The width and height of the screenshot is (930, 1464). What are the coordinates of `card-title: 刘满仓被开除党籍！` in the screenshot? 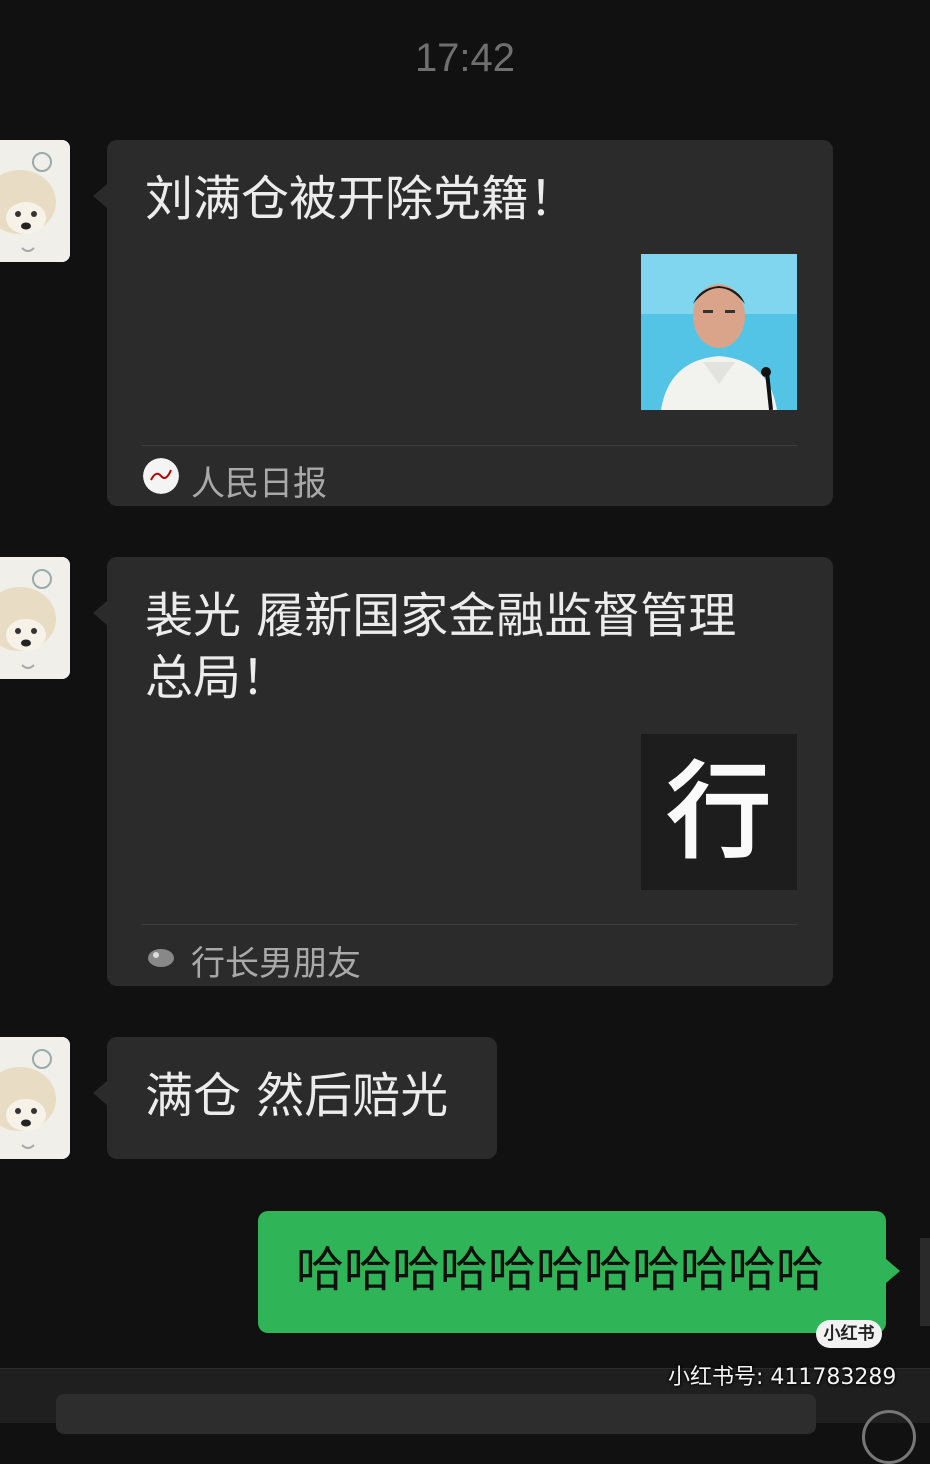 It's located at (361, 199).